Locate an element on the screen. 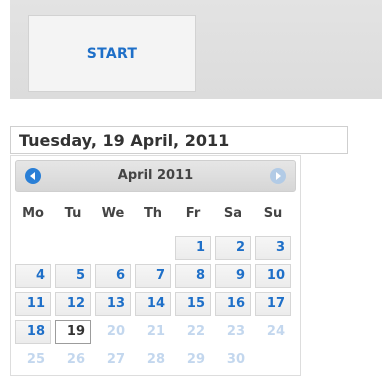 This screenshot has width=382, height=376. weekday-label: Mo is located at coordinates (33, 213).